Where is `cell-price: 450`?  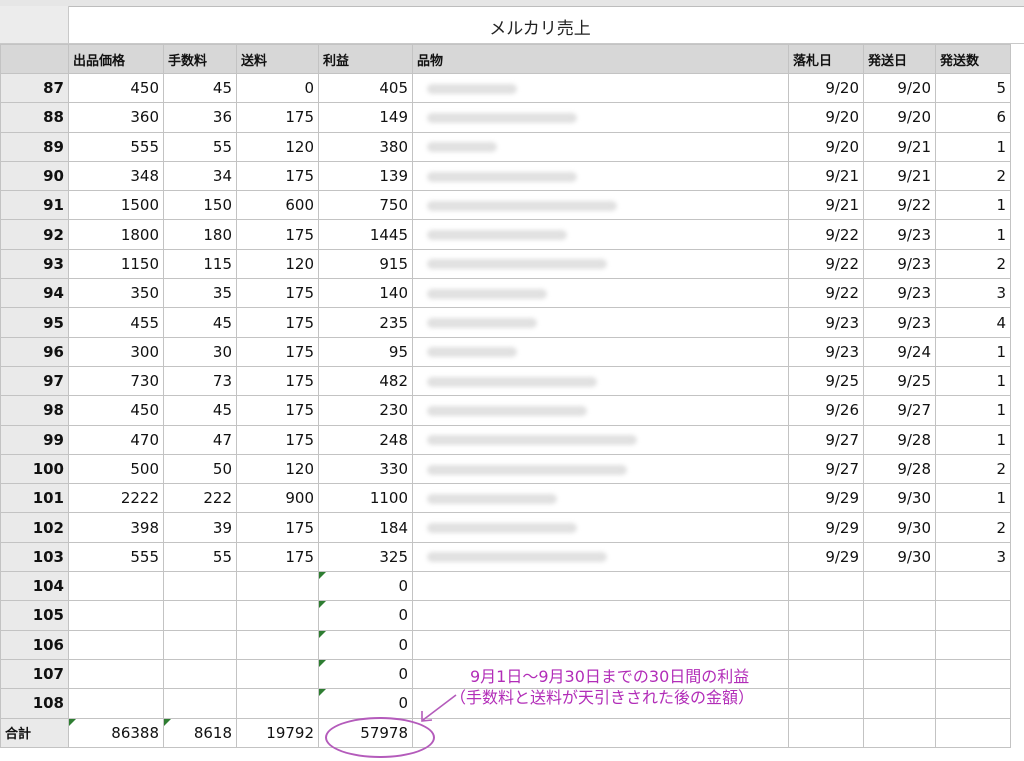
cell-price: 450 is located at coordinates (116, 88).